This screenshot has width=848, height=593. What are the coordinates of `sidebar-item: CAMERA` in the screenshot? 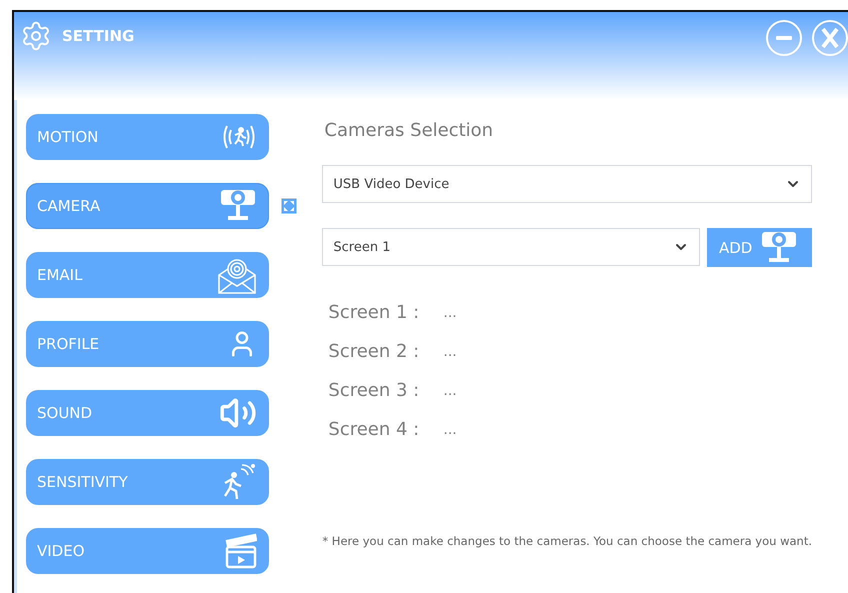 It's located at (147, 206).